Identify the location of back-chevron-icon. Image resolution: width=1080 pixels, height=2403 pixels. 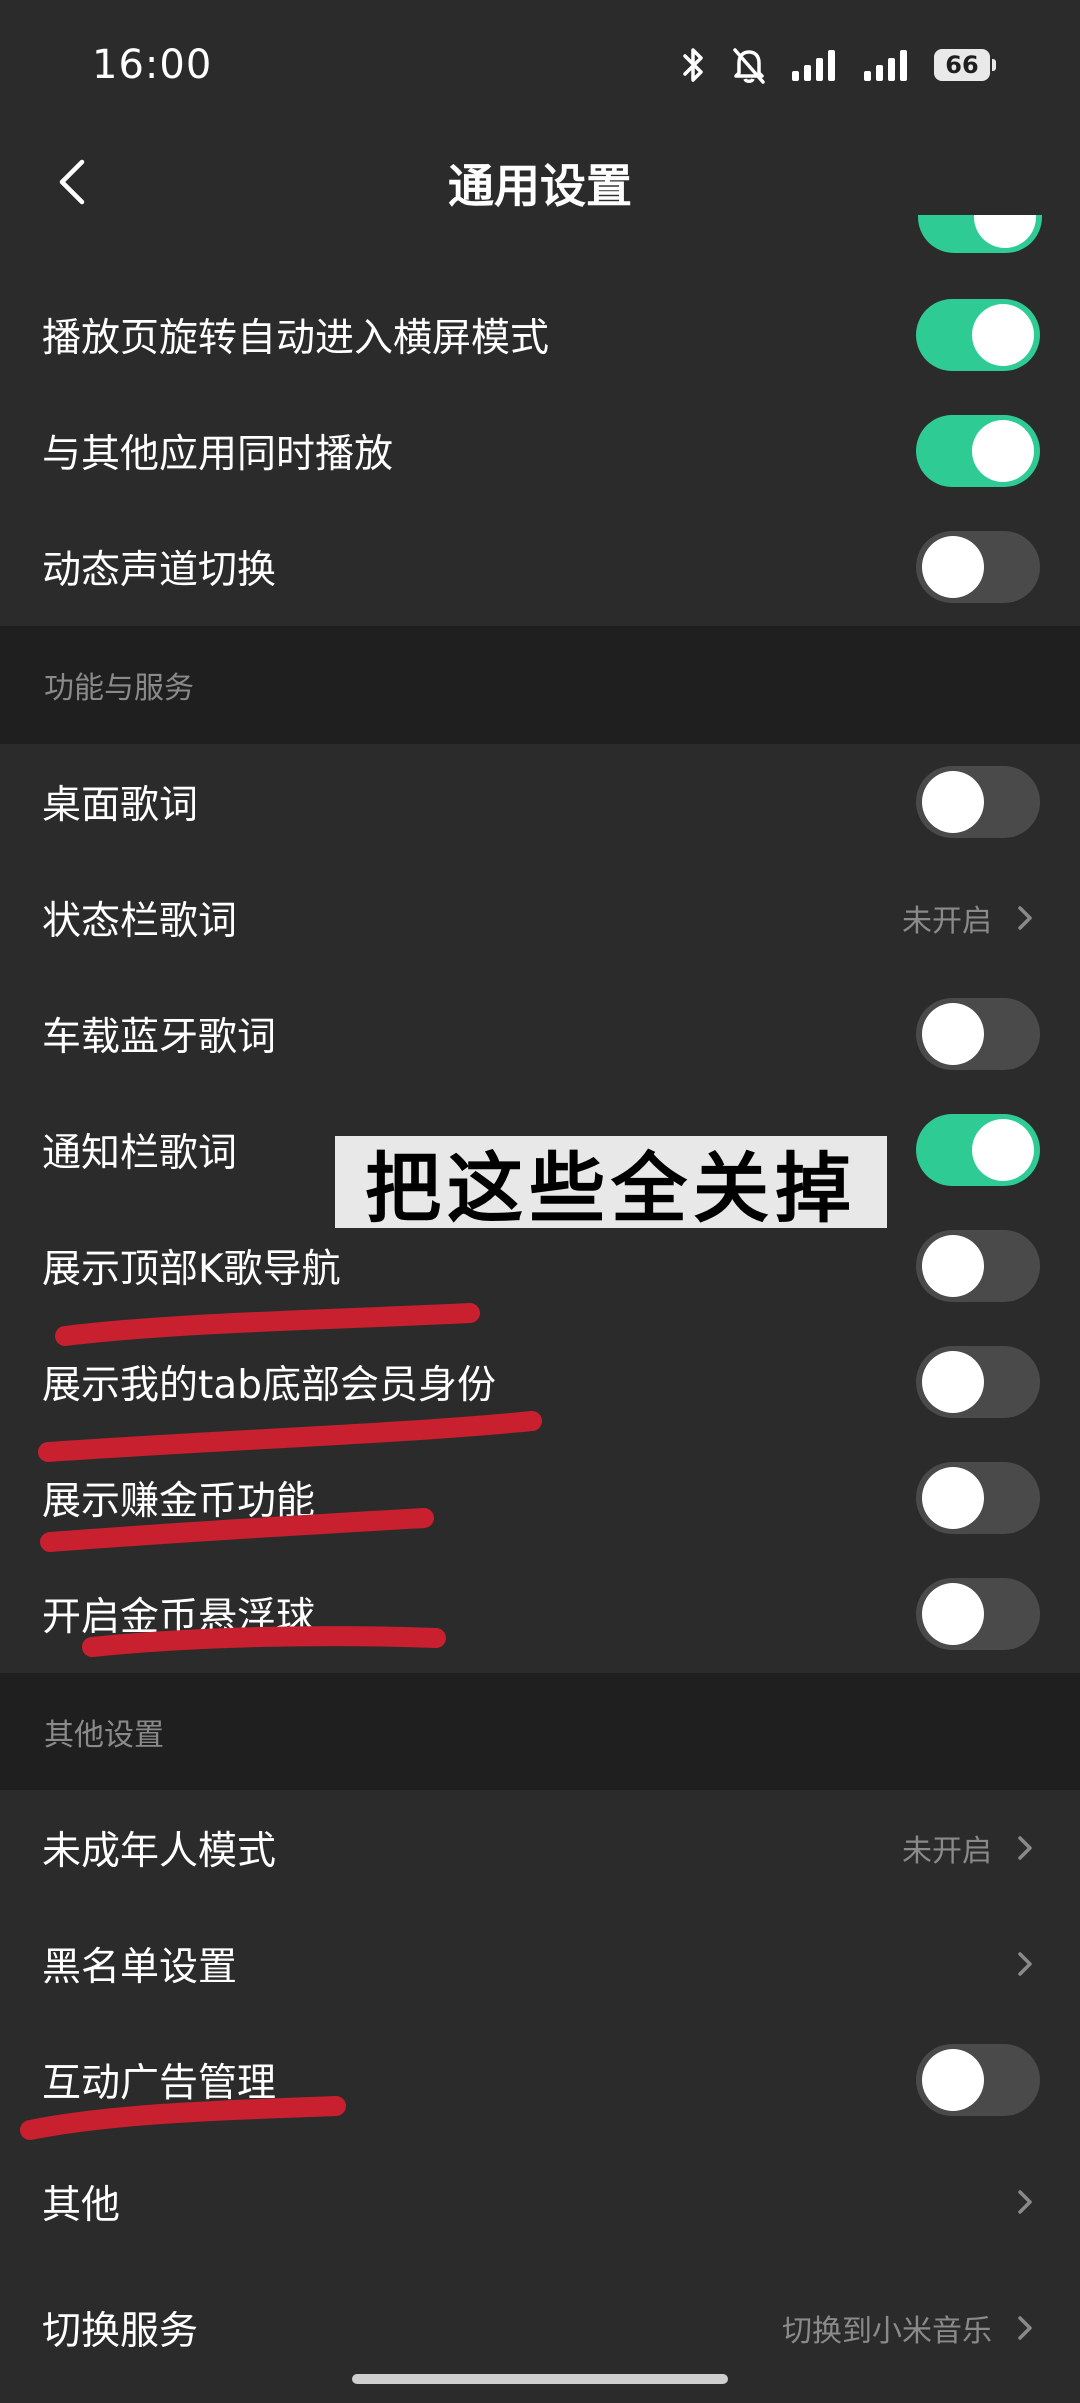
(74, 182).